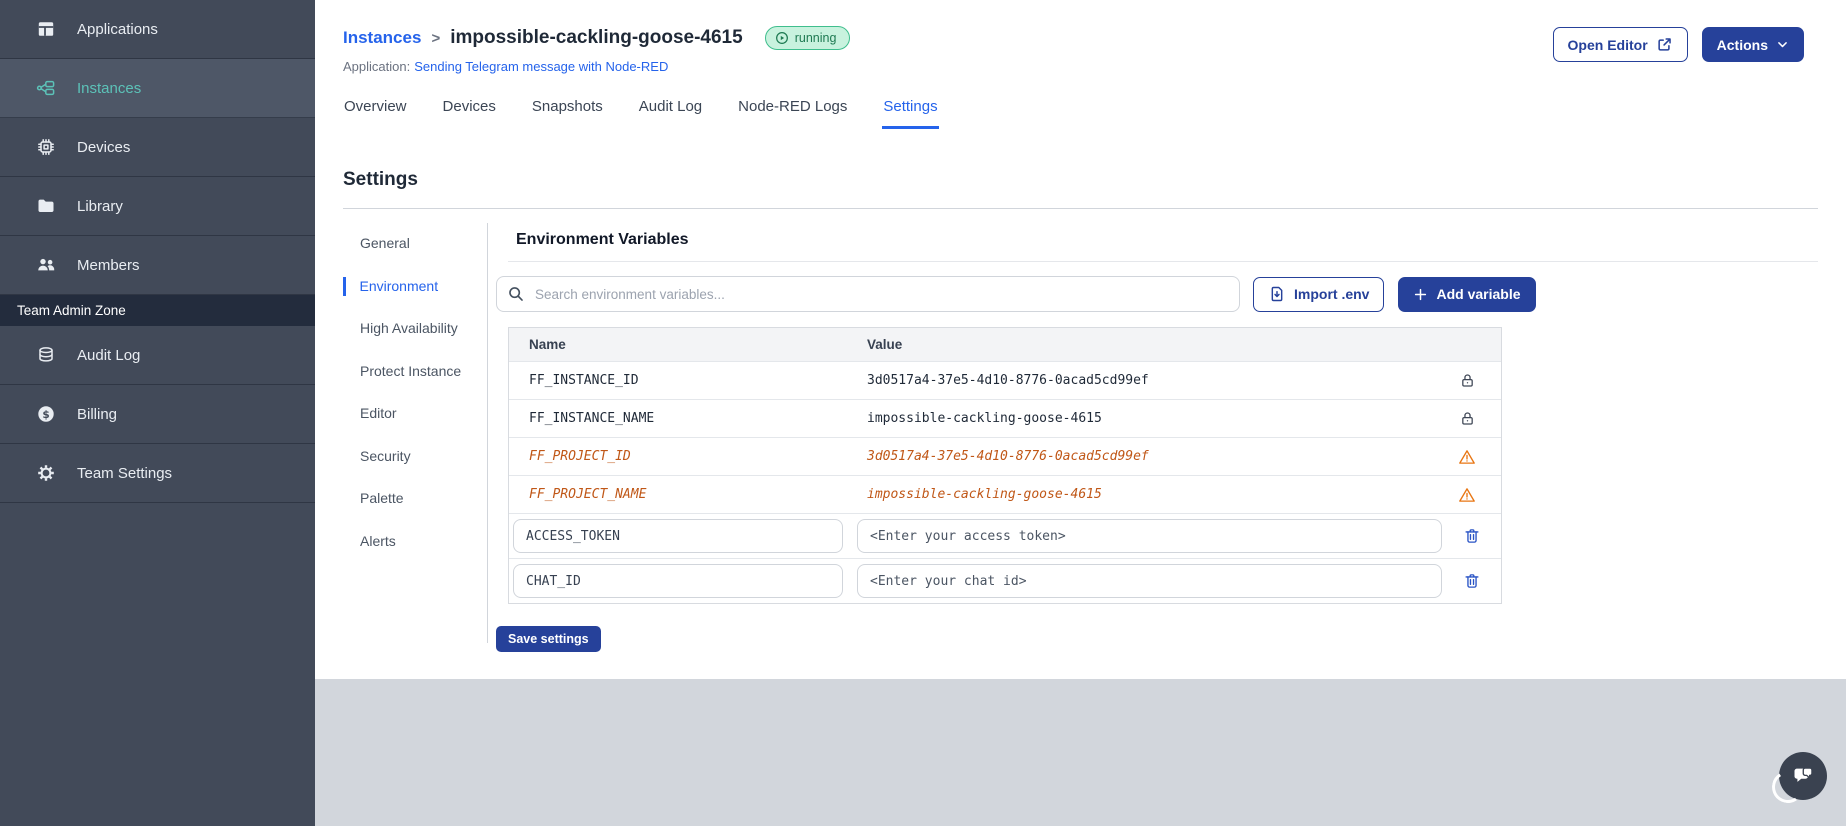 The width and height of the screenshot is (1846, 826). I want to click on sidebar-item-label: Library, so click(100, 206).